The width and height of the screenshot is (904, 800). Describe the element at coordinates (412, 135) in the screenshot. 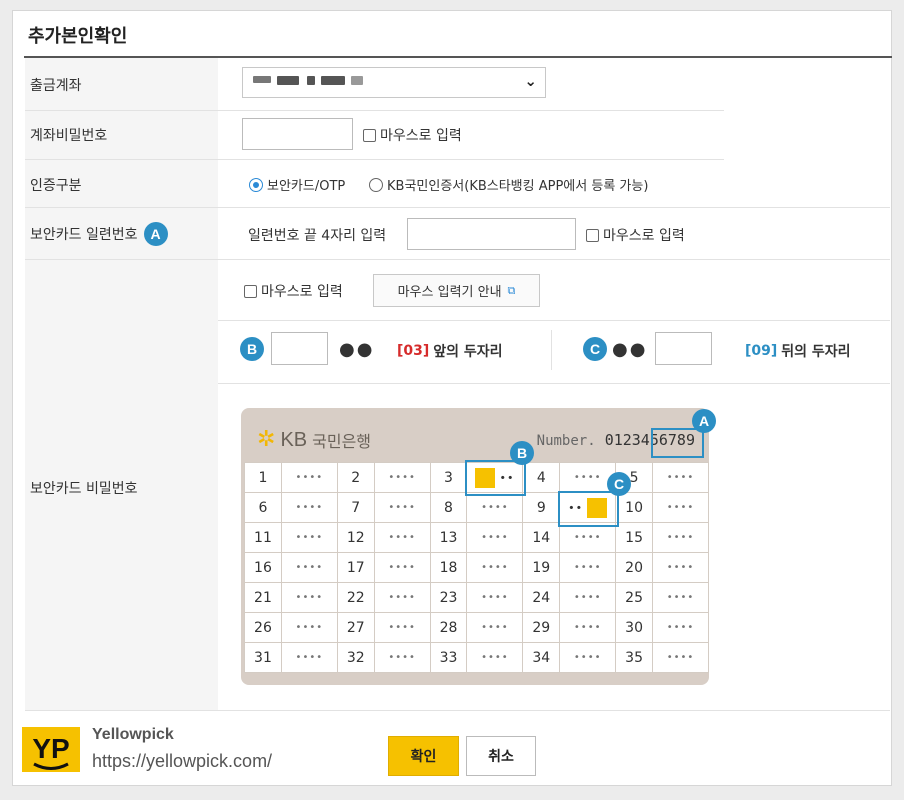

I see `password-mouse-input-checkbox: 마우스로 입력` at that location.